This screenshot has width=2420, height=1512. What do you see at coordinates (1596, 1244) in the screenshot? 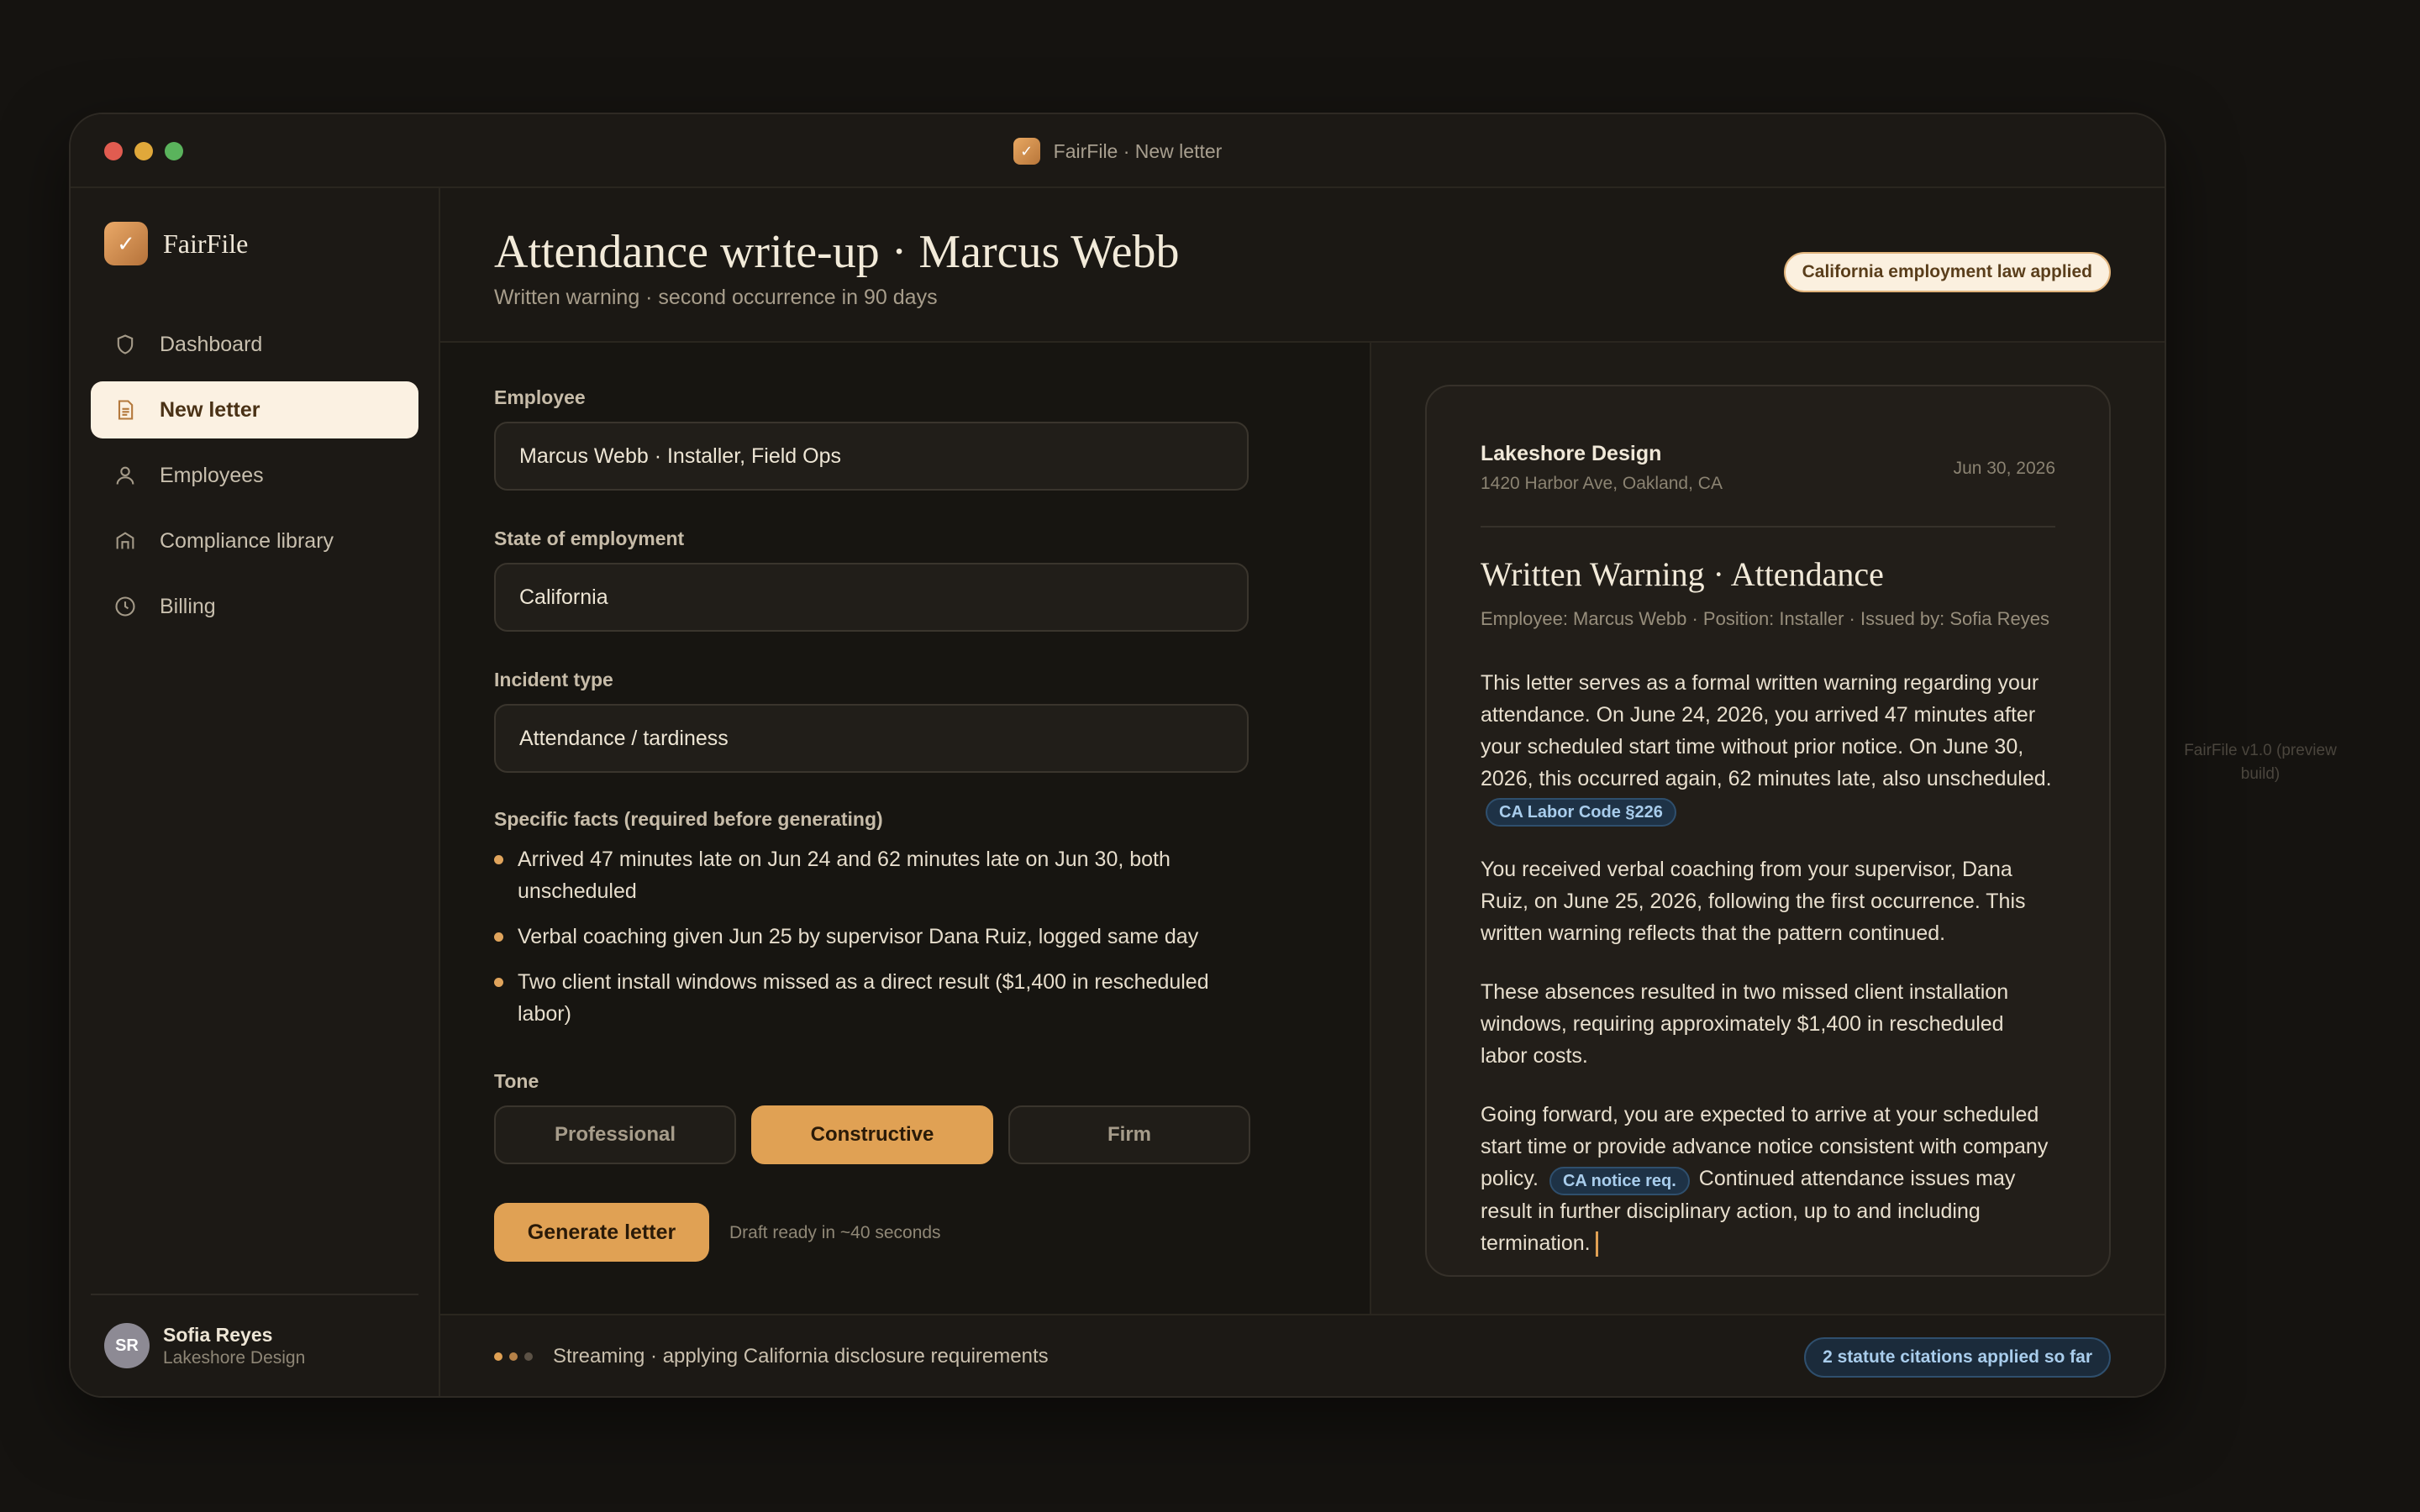
I see `text-cursor` at bounding box center [1596, 1244].